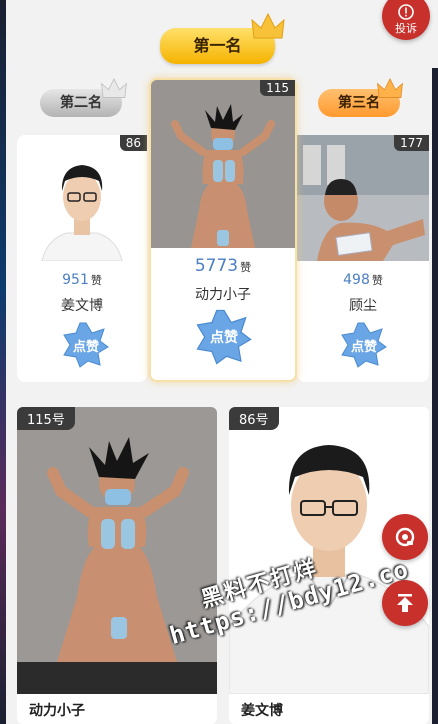 The width and height of the screenshot is (438, 724). I want to click on podium-card-first: 115 5773 赞 动力小子 点赞, so click(223, 230).